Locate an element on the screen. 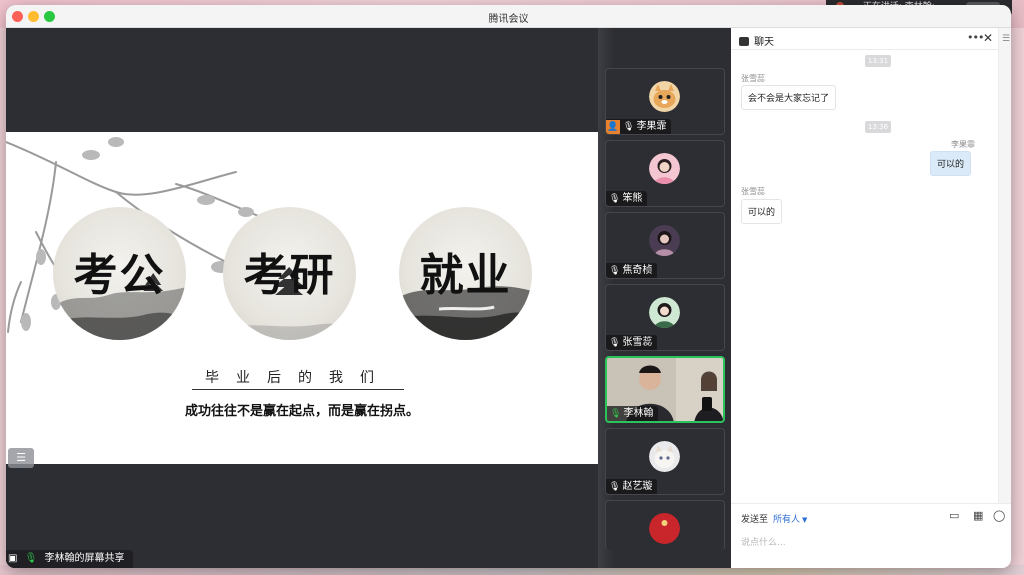 This screenshot has width=1024, height=575. participant-name-bar: 🎙 赵艺璇 is located at coordinates (632, 486).